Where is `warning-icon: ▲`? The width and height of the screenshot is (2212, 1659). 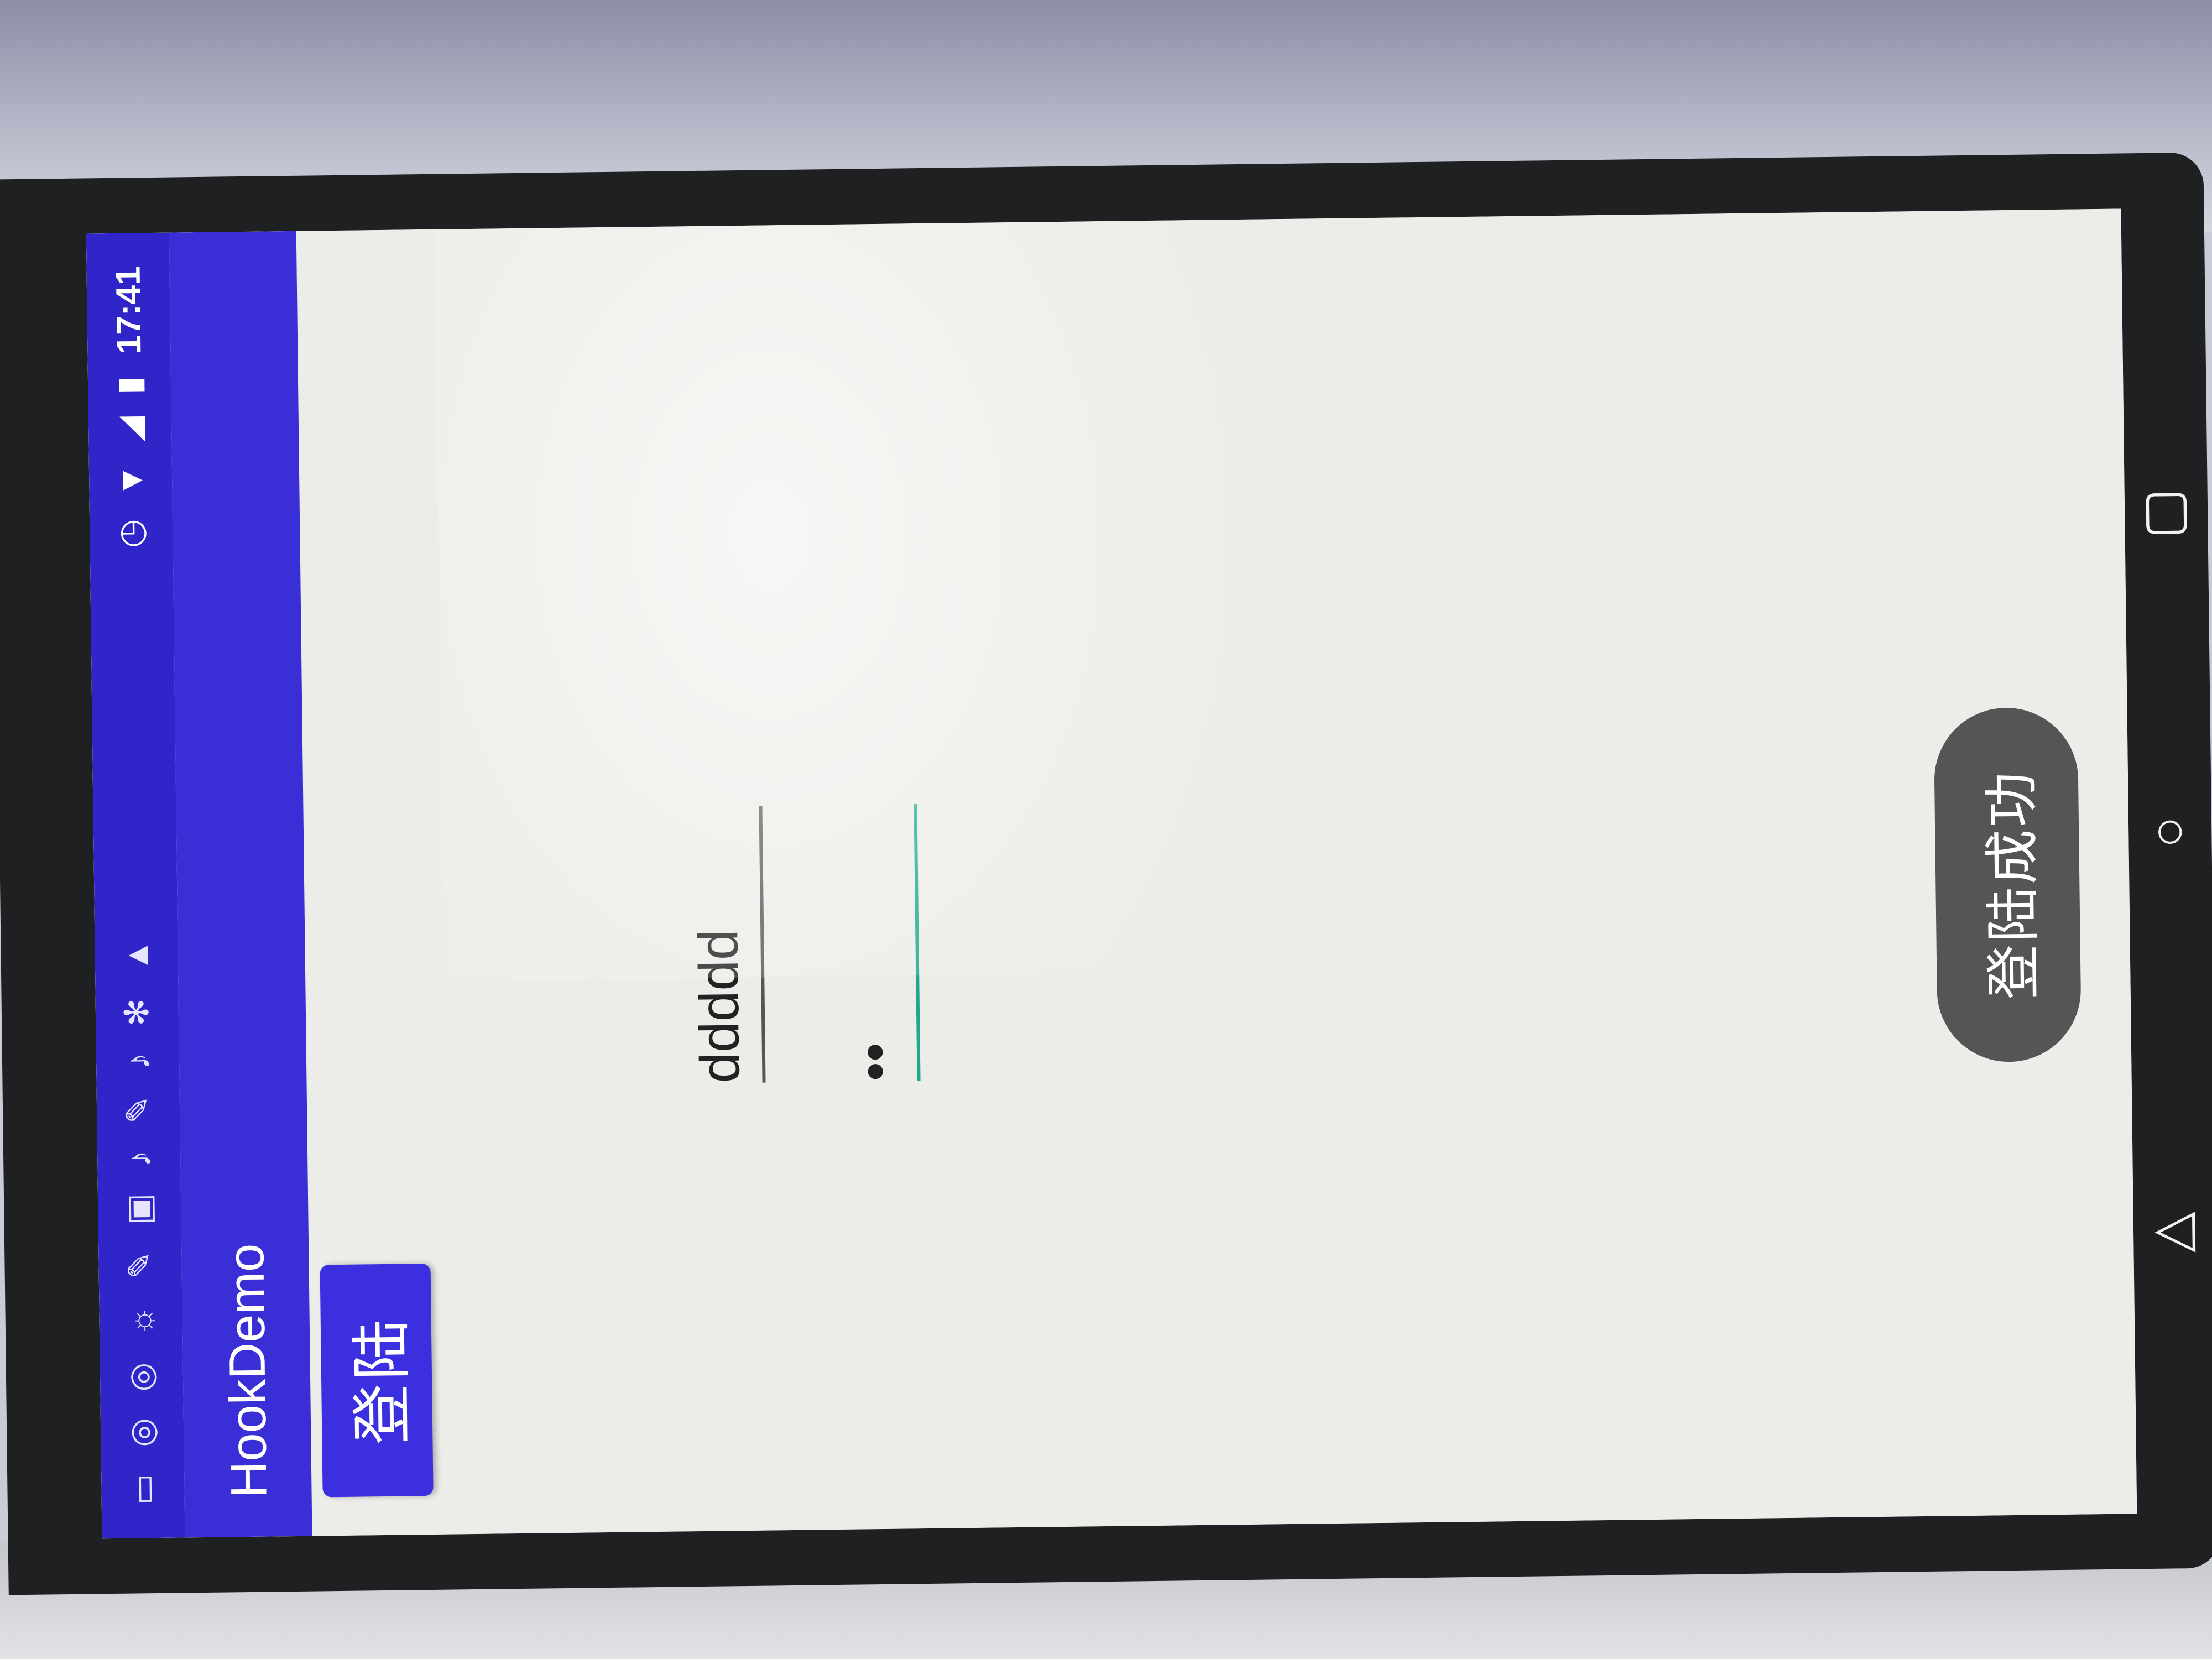
warning-icon: ▲ is located at coordinates (136, 955).